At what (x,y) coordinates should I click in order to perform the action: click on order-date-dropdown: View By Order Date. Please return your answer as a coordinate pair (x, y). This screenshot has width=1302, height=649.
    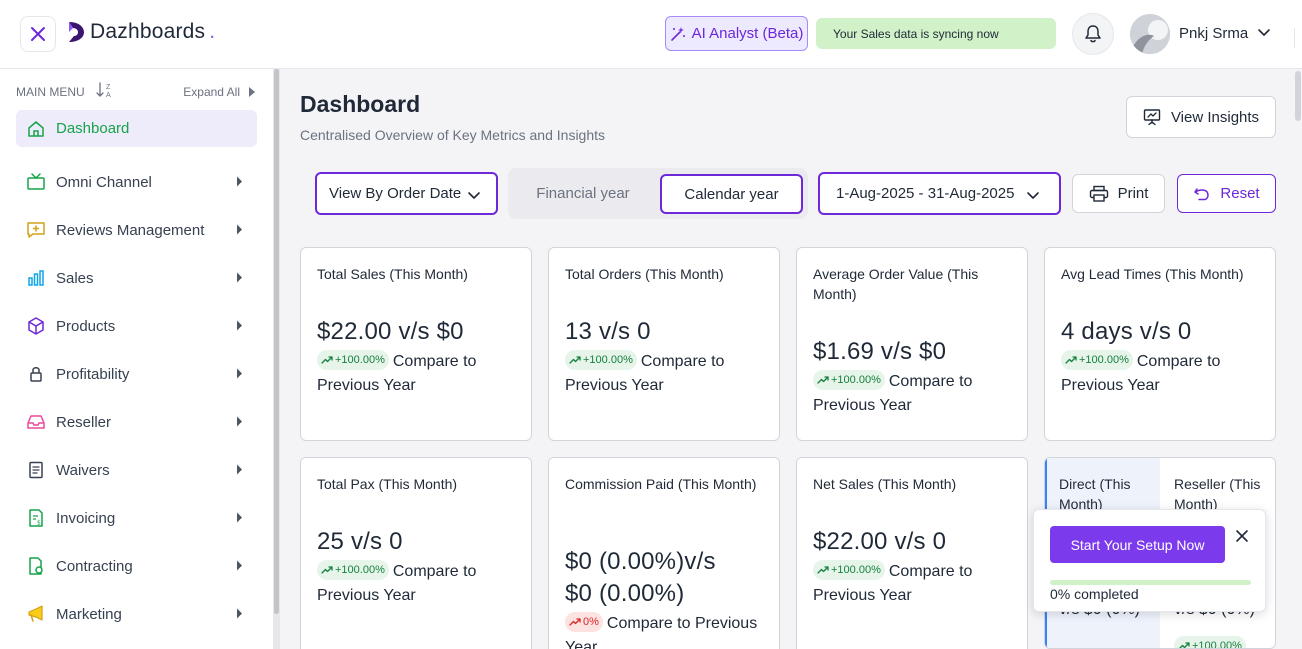
    Looking at the image, I should click on (406, 193).